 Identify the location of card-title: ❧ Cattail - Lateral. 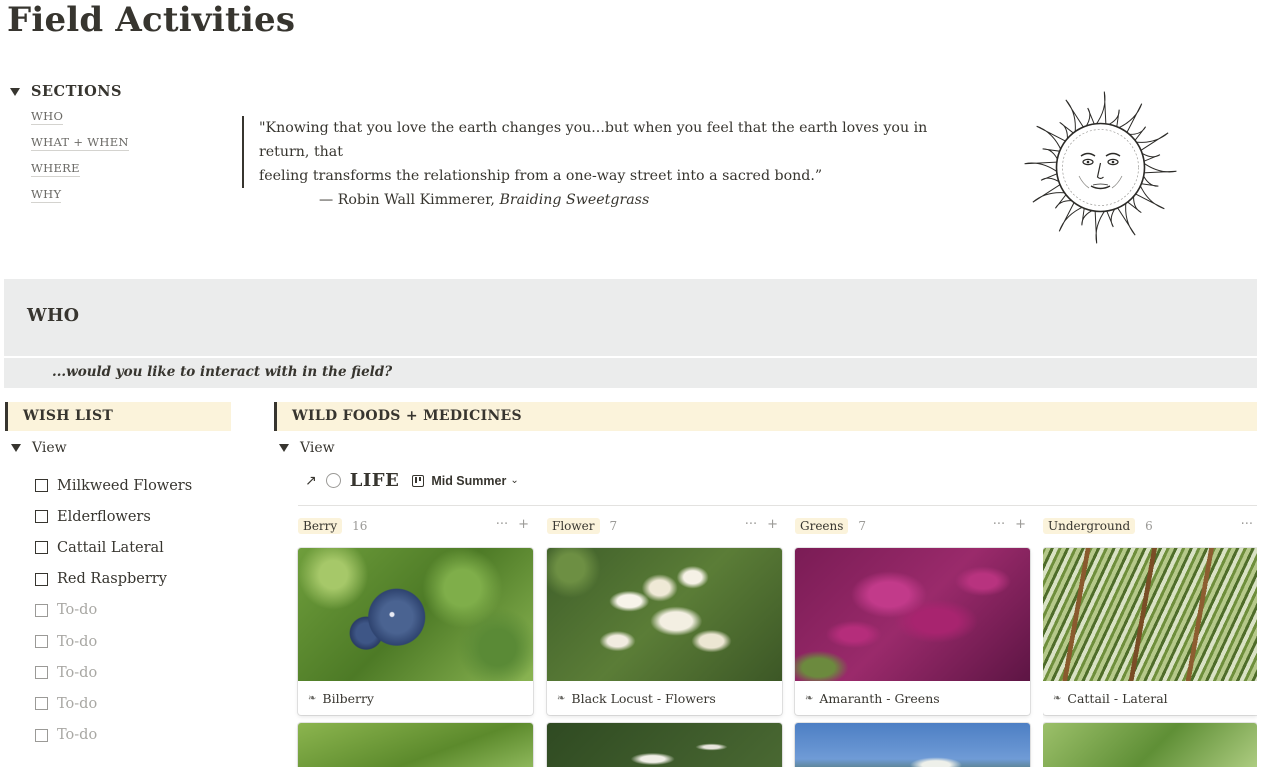
(1150, 698).